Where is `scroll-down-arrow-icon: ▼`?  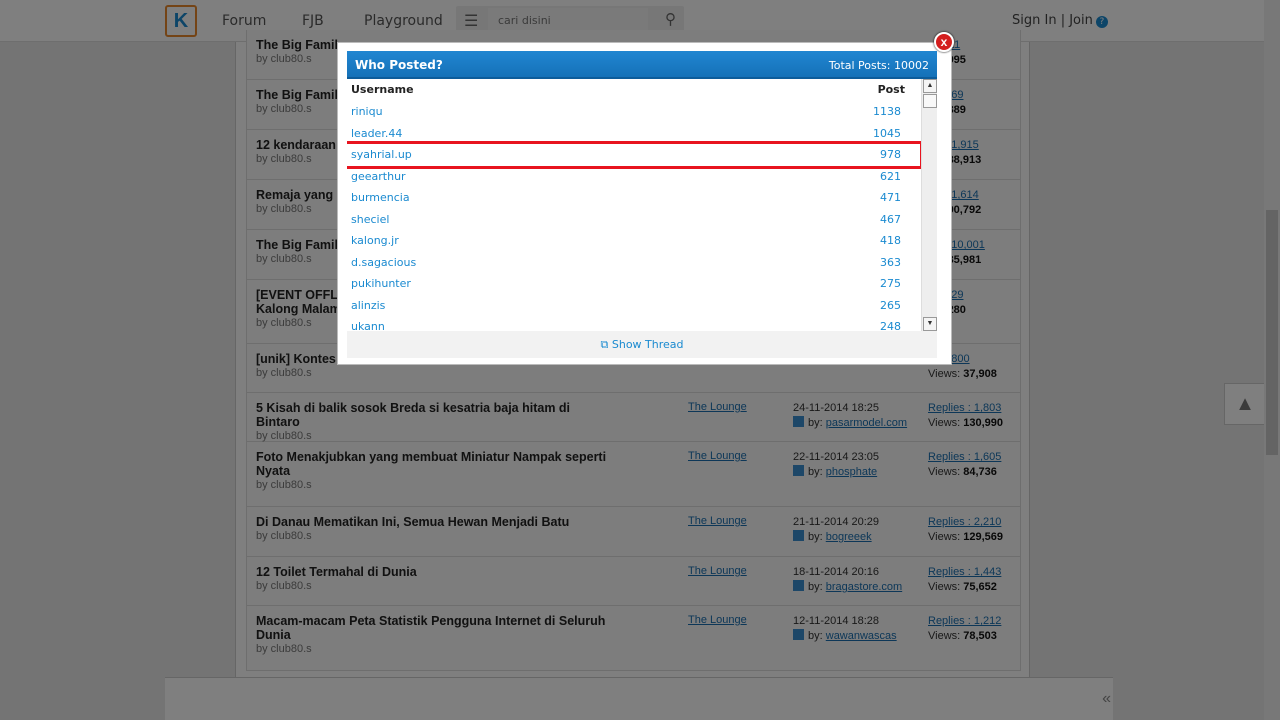 scroll-down-arrow-icon: ▼ is located at coordinates (930, 324).